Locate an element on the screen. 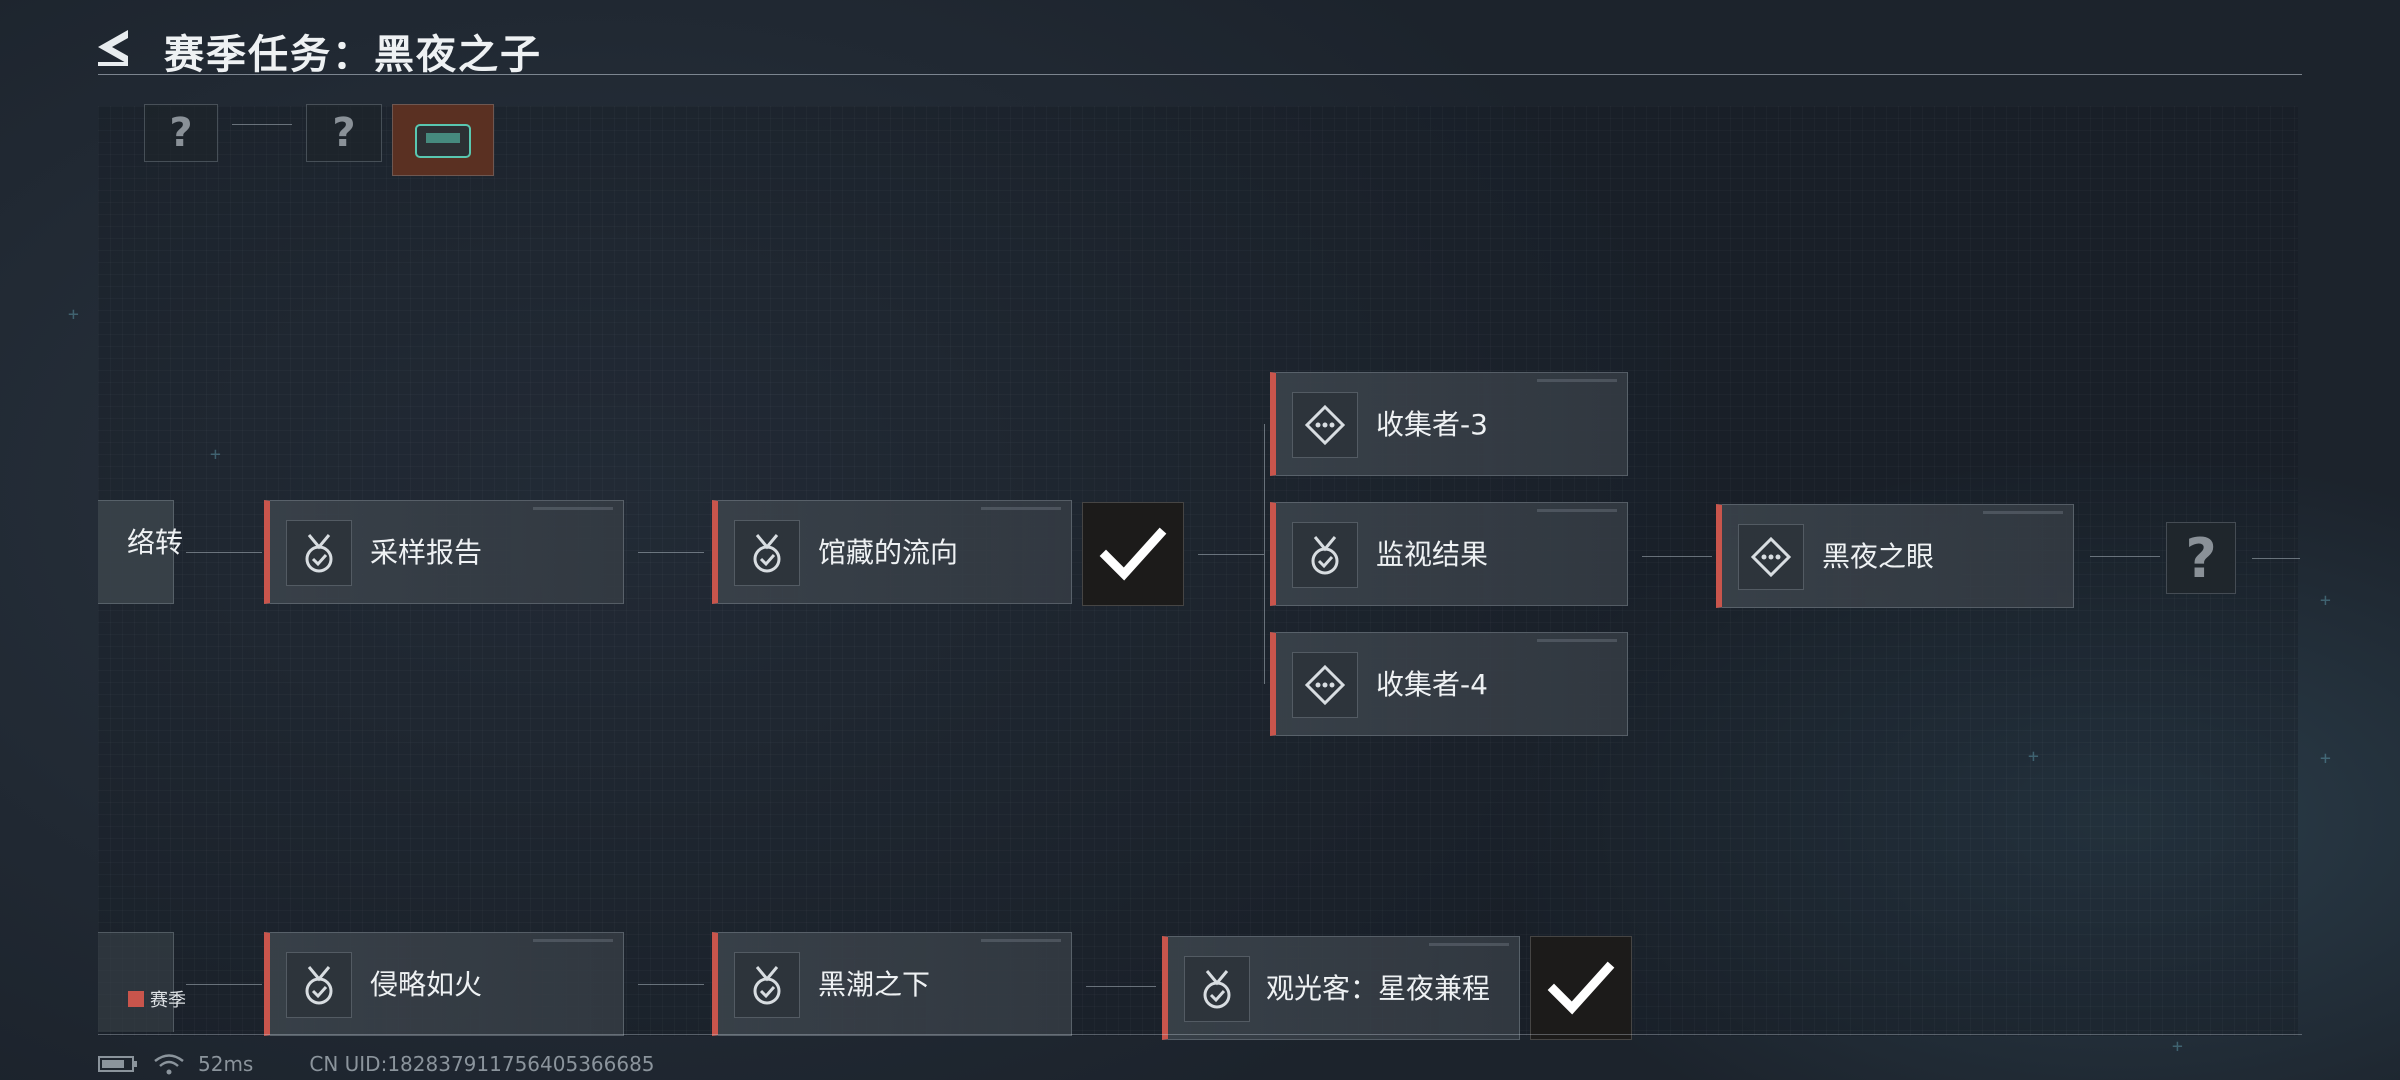 Image resolution: width=2400 pixels, height=1080 pixels. season-legend: 赛季 is located at coordinates (157, 999).